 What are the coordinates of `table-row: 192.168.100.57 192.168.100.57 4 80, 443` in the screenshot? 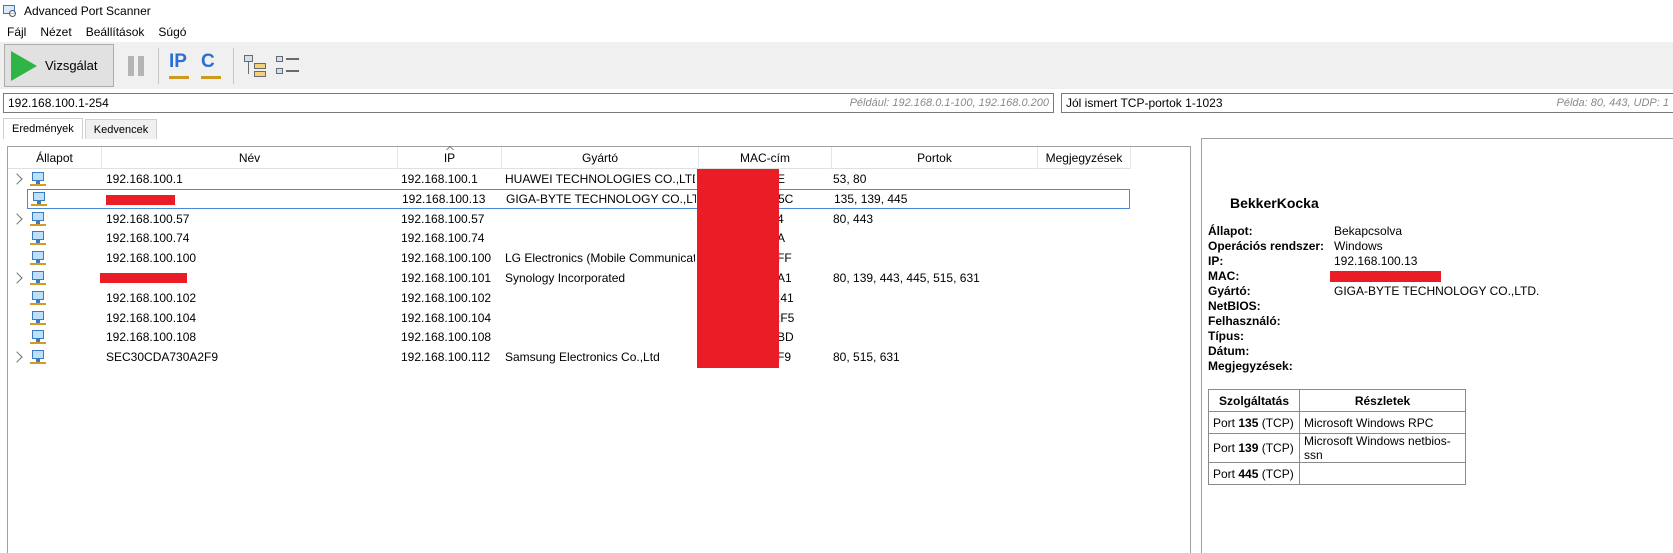 It's located at (570, 219).